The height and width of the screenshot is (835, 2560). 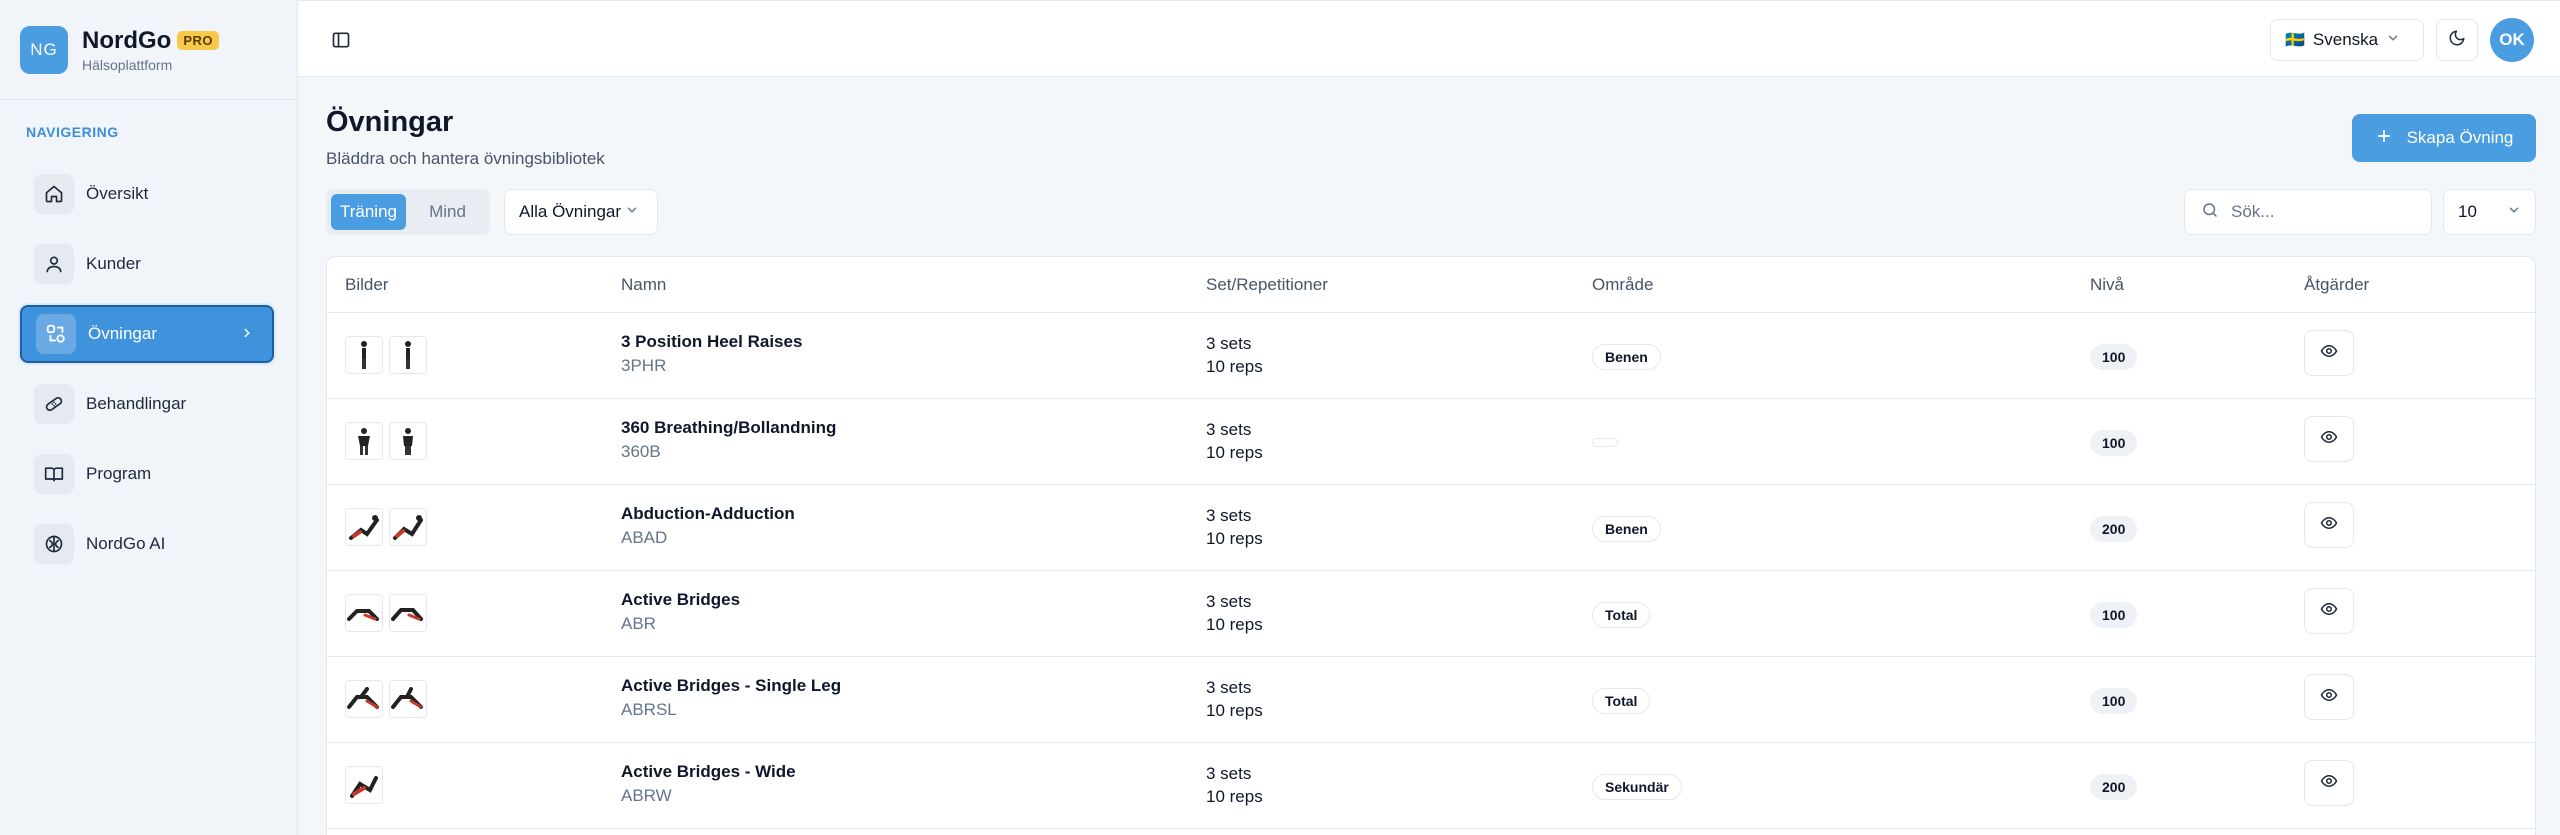 I want to click on exercise-name: Abduction-Adduction, so click(x=708, y=513).